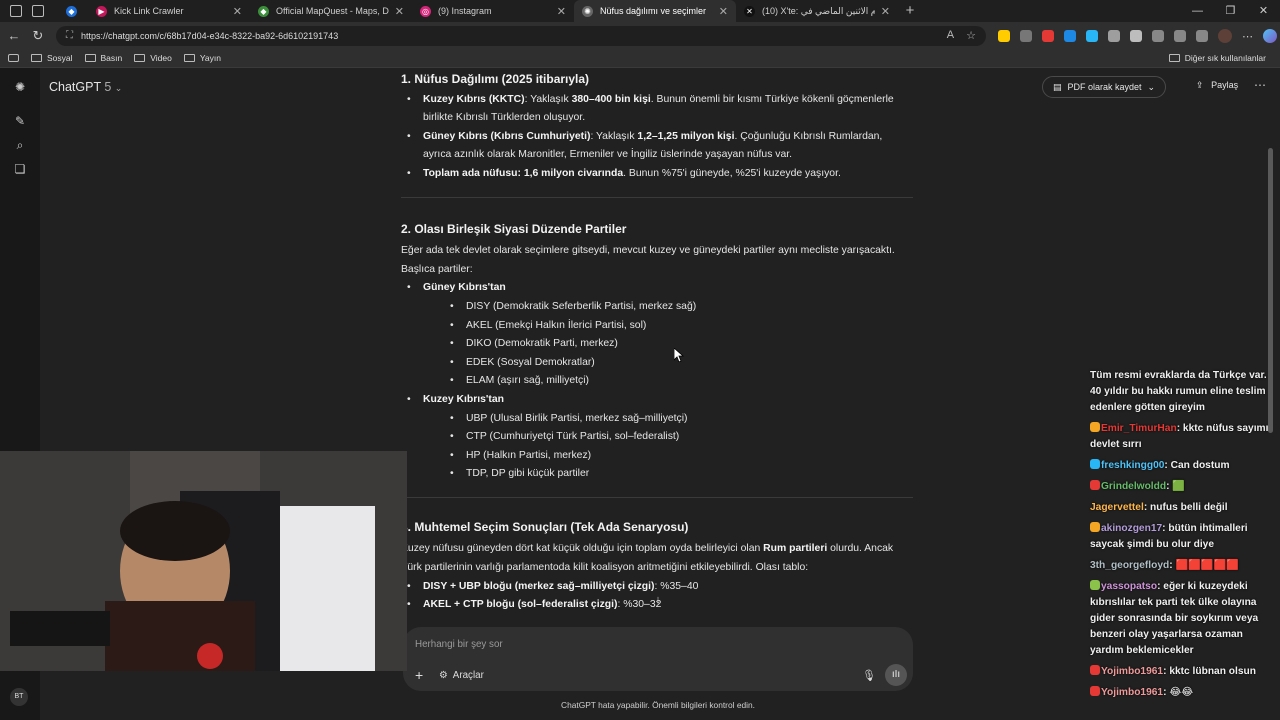  I want to click on add-attachment-icon: +, so click(419, 675).